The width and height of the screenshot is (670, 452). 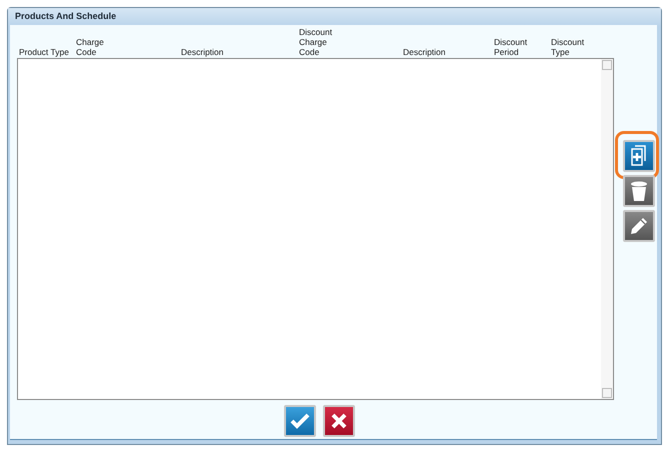 I want to click on column-header: Charge Code, so click(x=90, y=47).